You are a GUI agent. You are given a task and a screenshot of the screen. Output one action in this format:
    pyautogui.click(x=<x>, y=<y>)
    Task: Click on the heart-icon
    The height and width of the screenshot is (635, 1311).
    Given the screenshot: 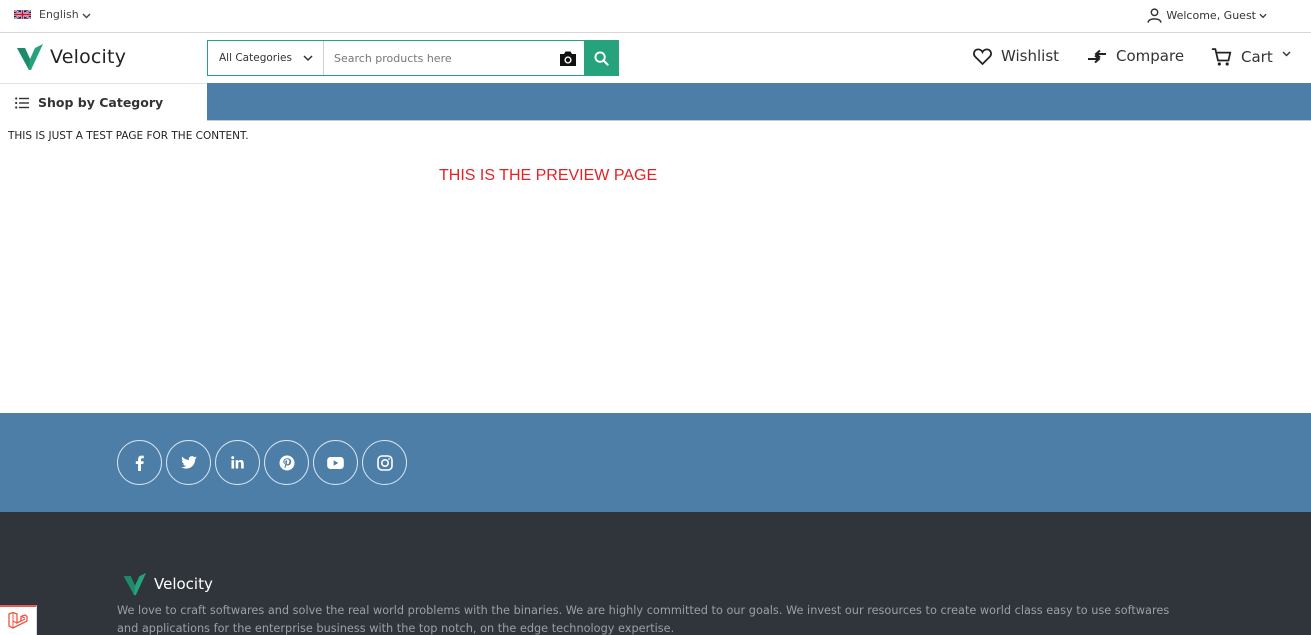 What is the action you would take?
    pyautogui.click(x=982, y=56)
    